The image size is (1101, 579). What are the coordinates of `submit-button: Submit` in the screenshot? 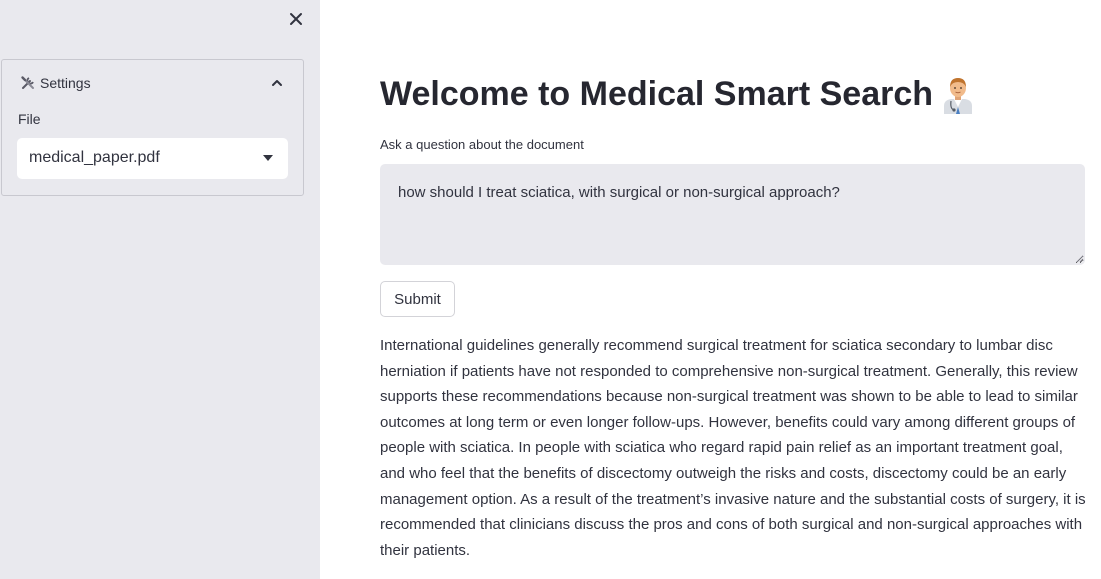 It's located at (417, 299).